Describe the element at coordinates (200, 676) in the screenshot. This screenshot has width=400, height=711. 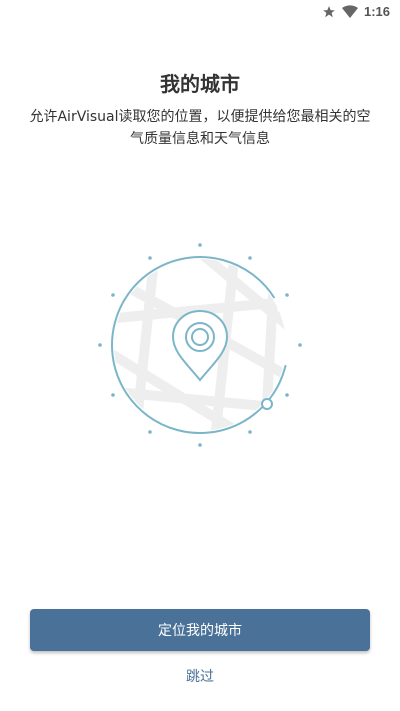
I see `skip-link: 跳过` at that location.